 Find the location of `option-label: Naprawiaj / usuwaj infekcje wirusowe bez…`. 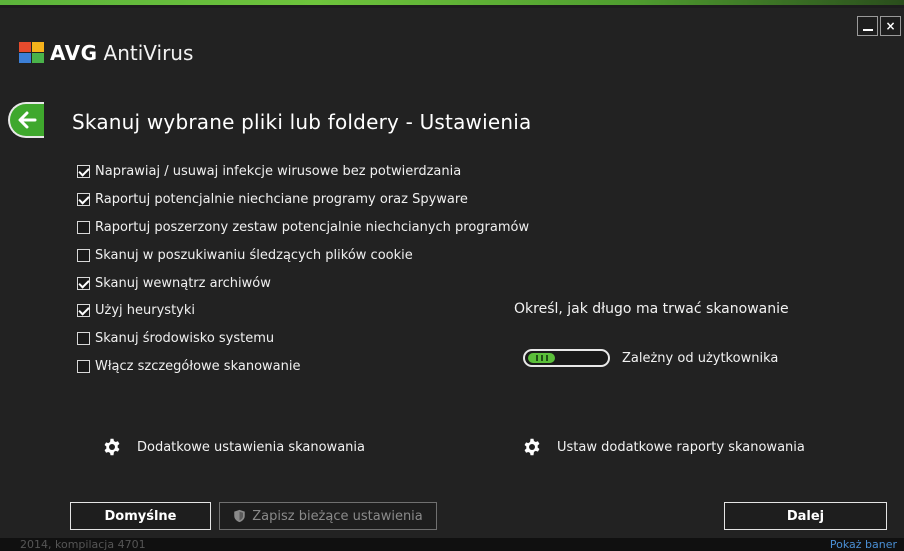

option-label: Naprawiaj / usuwaj infekcje wirusowe bez… is located at coordinates (278, 172).